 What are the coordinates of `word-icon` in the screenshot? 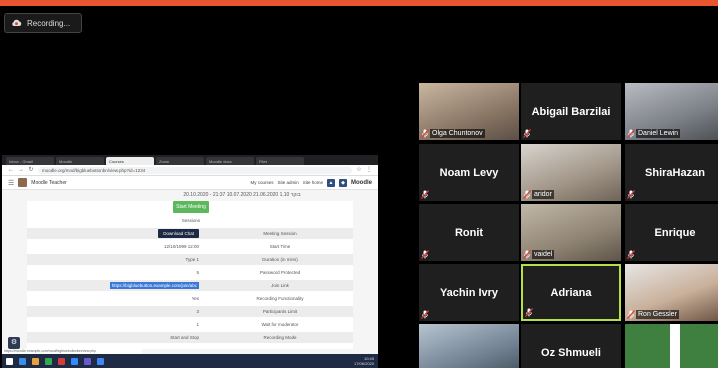 It's located at (100, 361).